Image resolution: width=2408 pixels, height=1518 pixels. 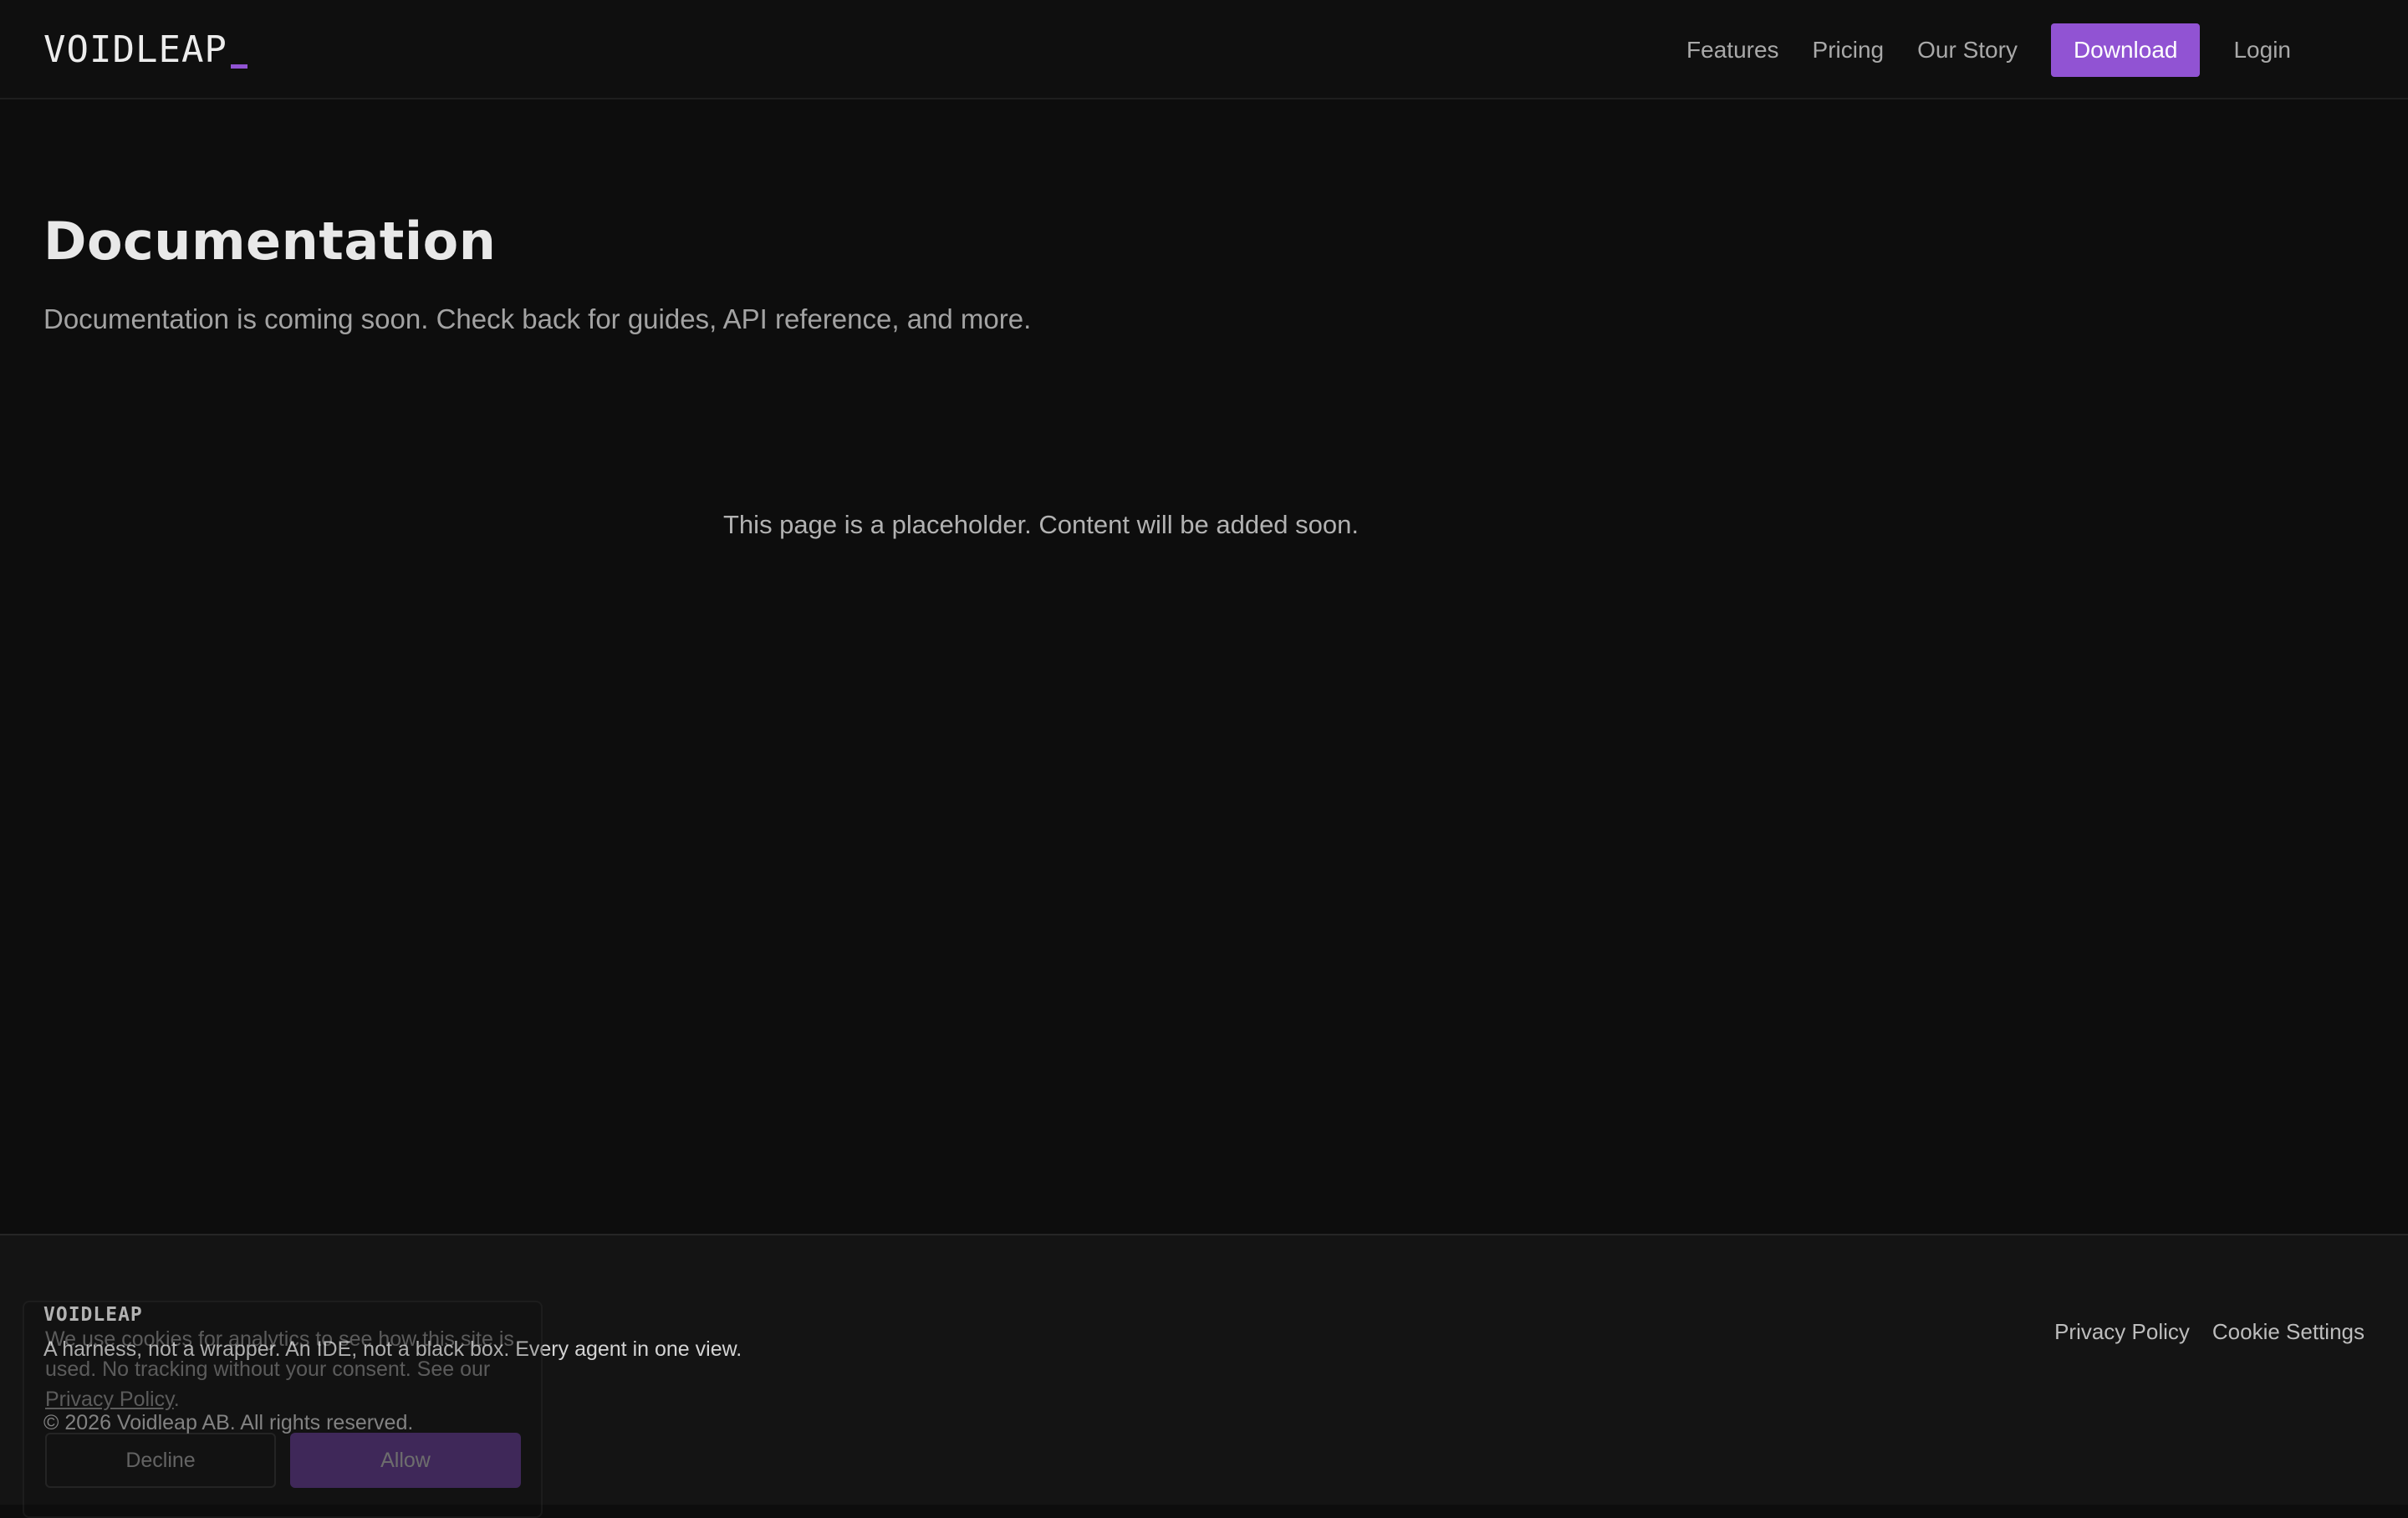 I want to click on cookie-text-end: ., so click(x=176, y=1399).